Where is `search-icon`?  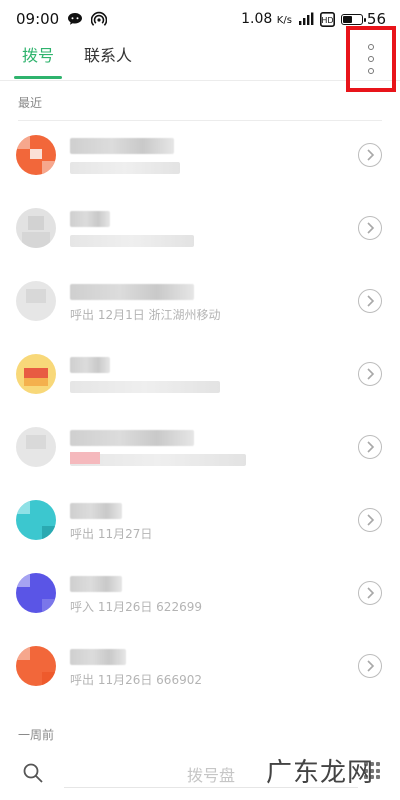
search-icon is located at coordinates (33, 773).